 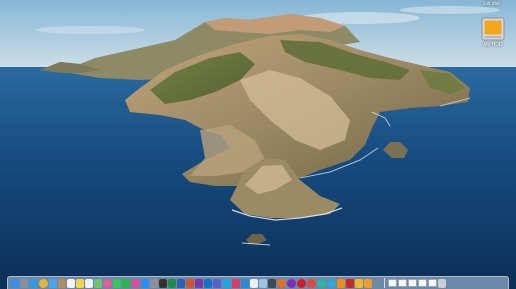 I want to click on dock-word-icon, so click(x=181, y=283).